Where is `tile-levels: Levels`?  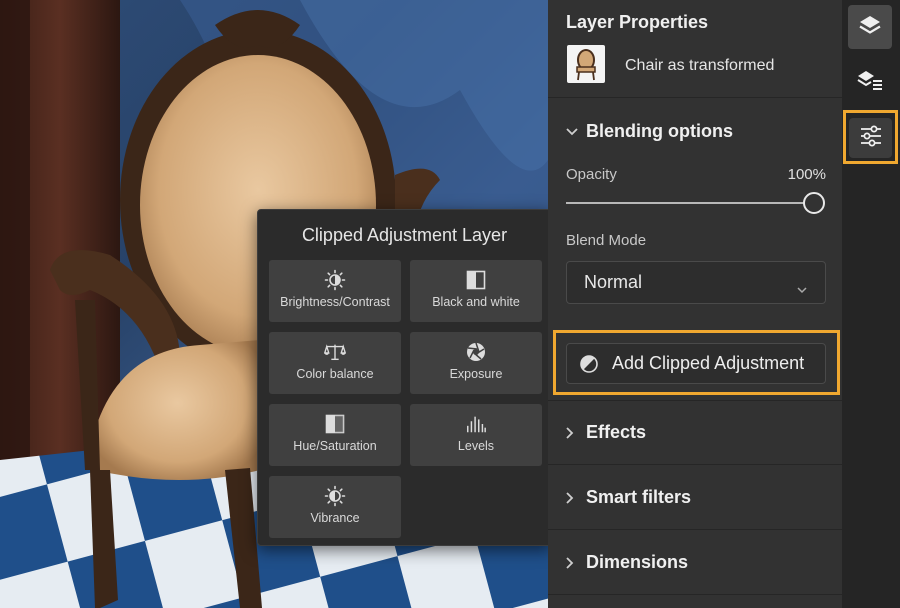
tile-levels: Levels is located at coordinates (476, 435).